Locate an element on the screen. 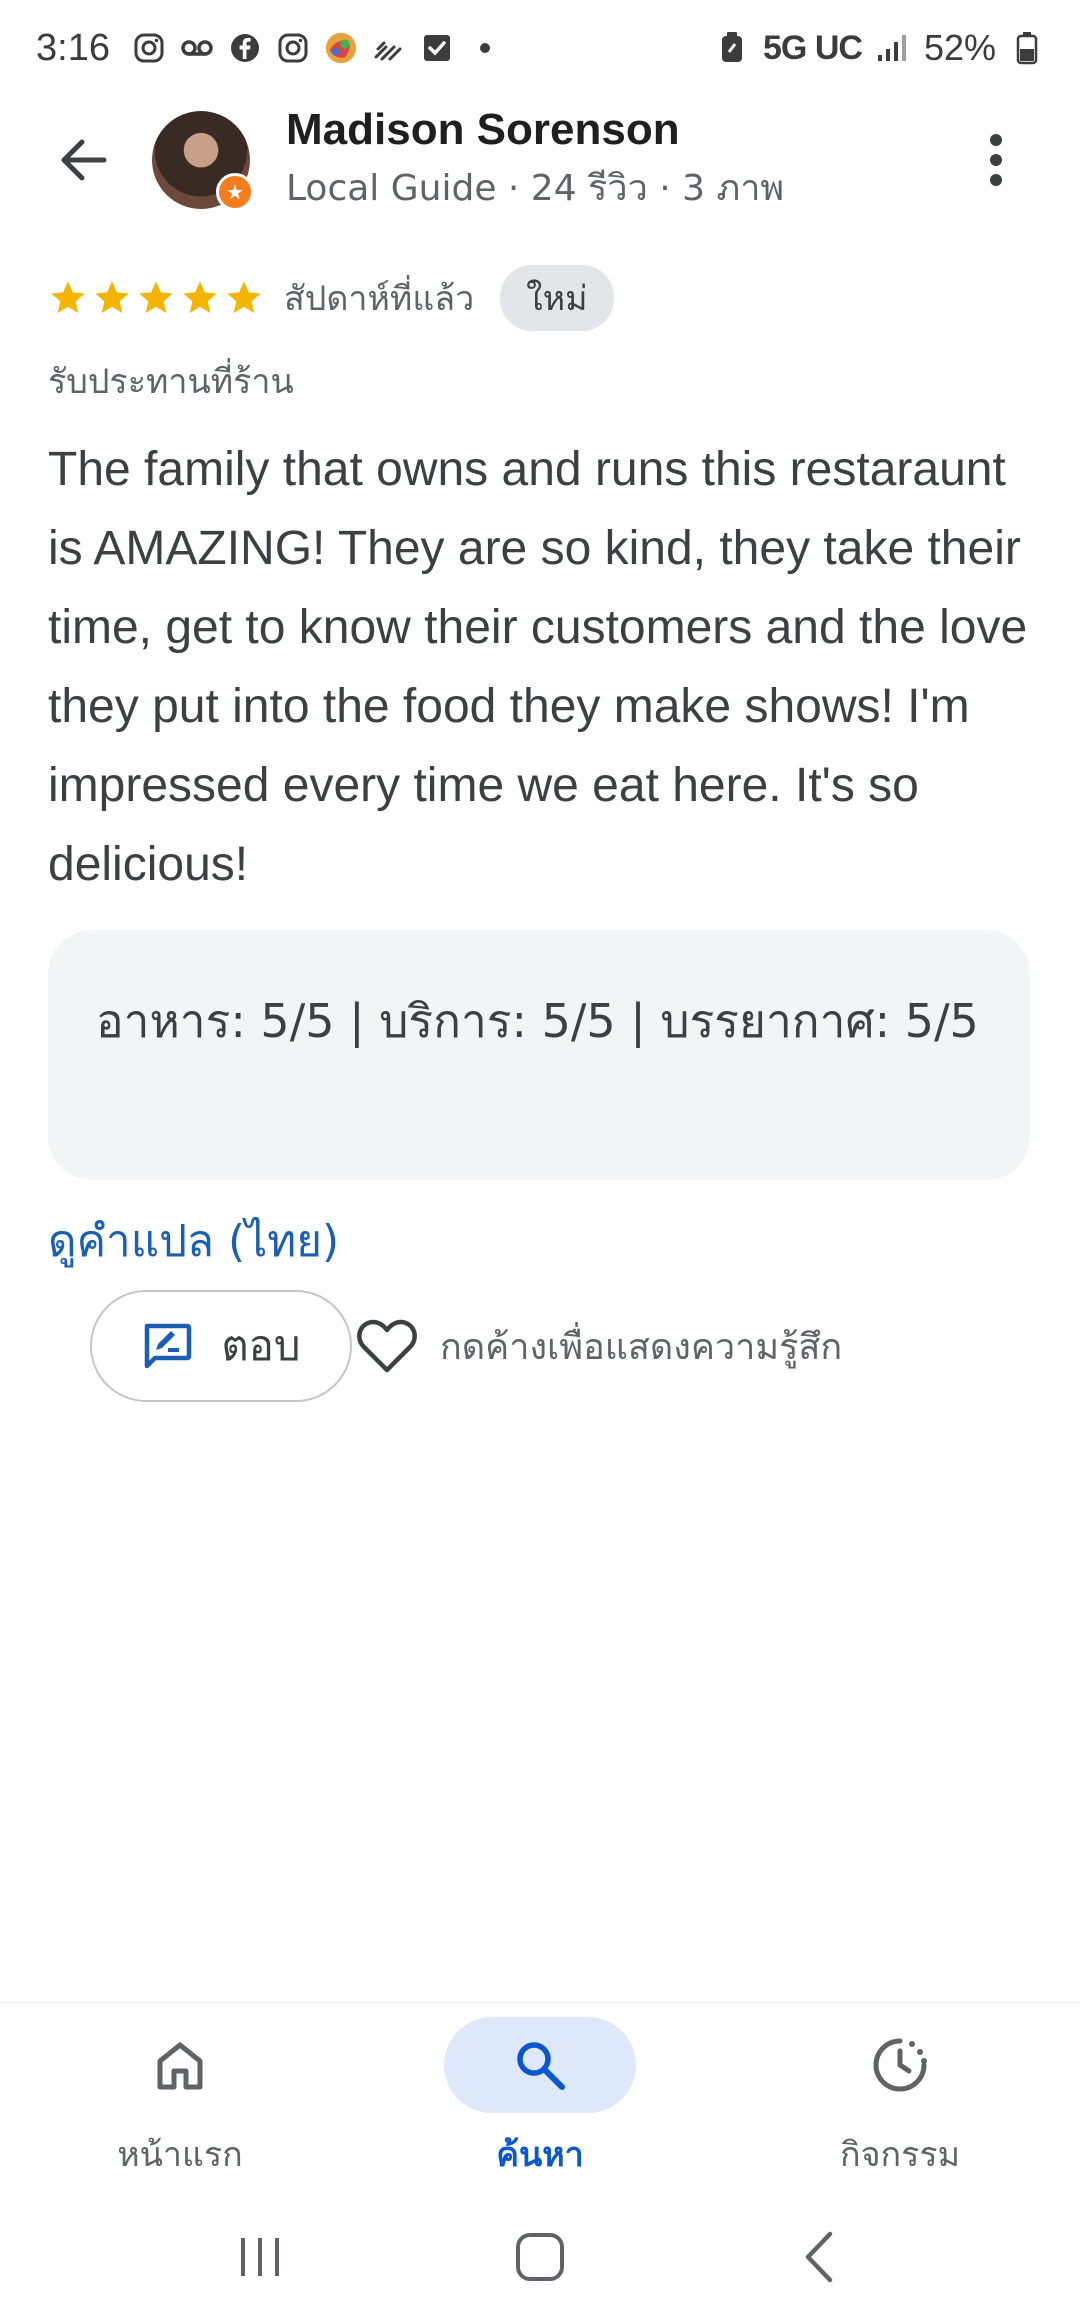 The height and width of the screenshot is (2316, 1080). recents-icon is located at coordinates (260, 2257).